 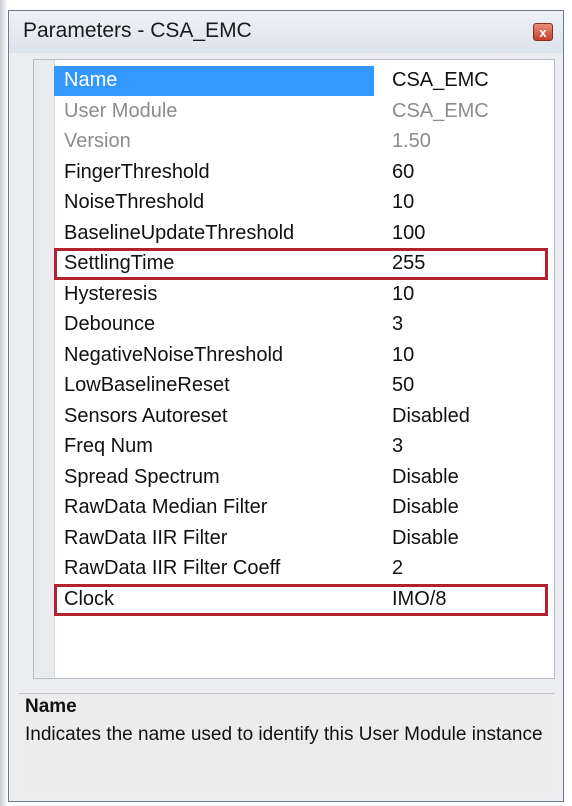 What do you see at coordinates (146, 537) in the screenshot?
I see `property-name: RawData IIR Filter` at bounding box center [146, 537].